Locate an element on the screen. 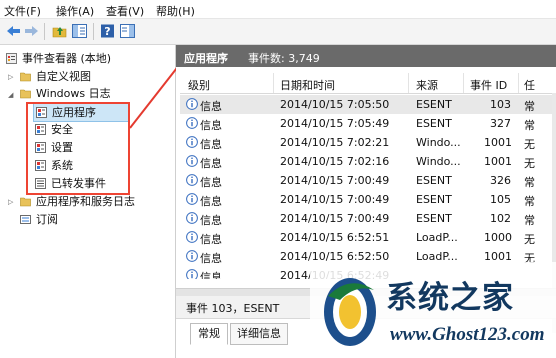  back-arrow-icon is located at coordinates (13, 31).